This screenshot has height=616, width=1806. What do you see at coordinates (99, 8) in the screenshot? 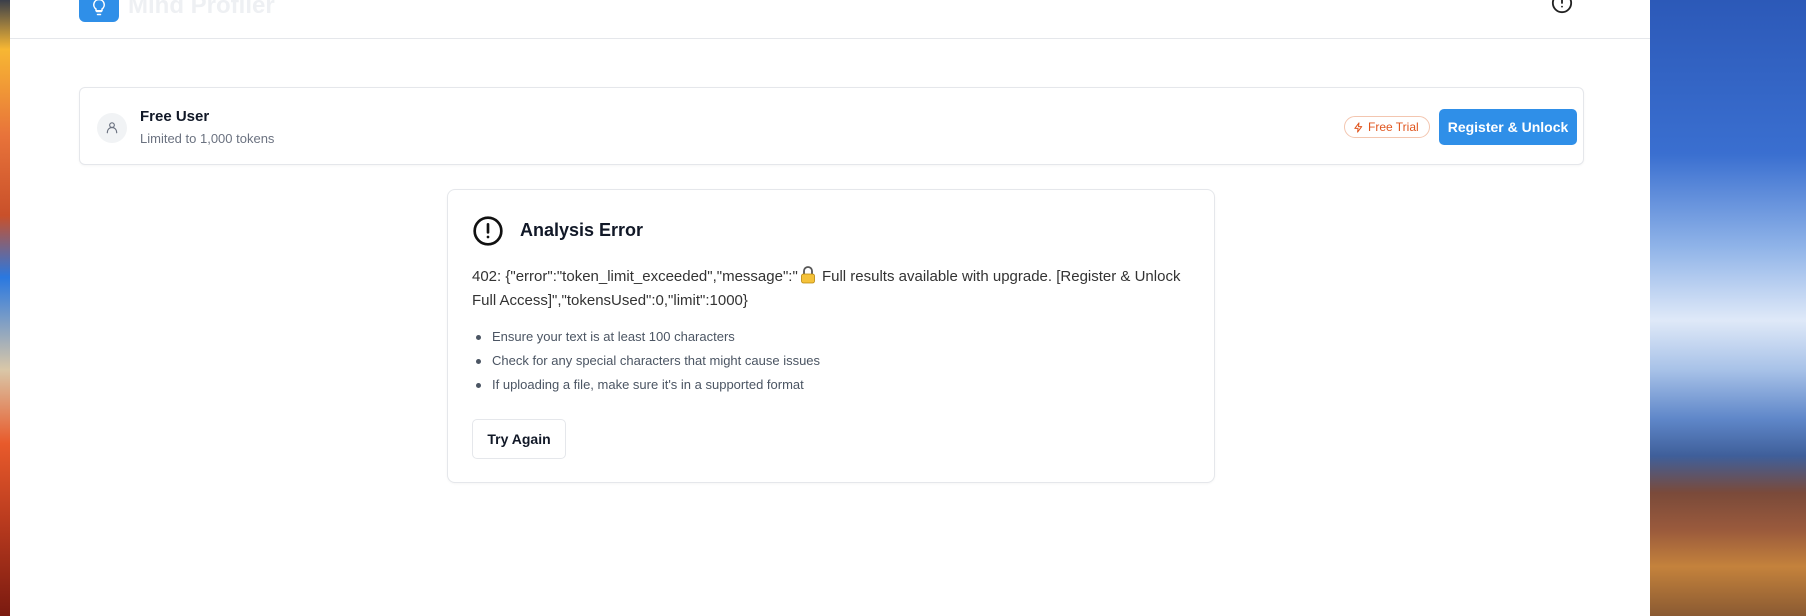
I see `lightbulb-icon` at bounding box center [99, 8].